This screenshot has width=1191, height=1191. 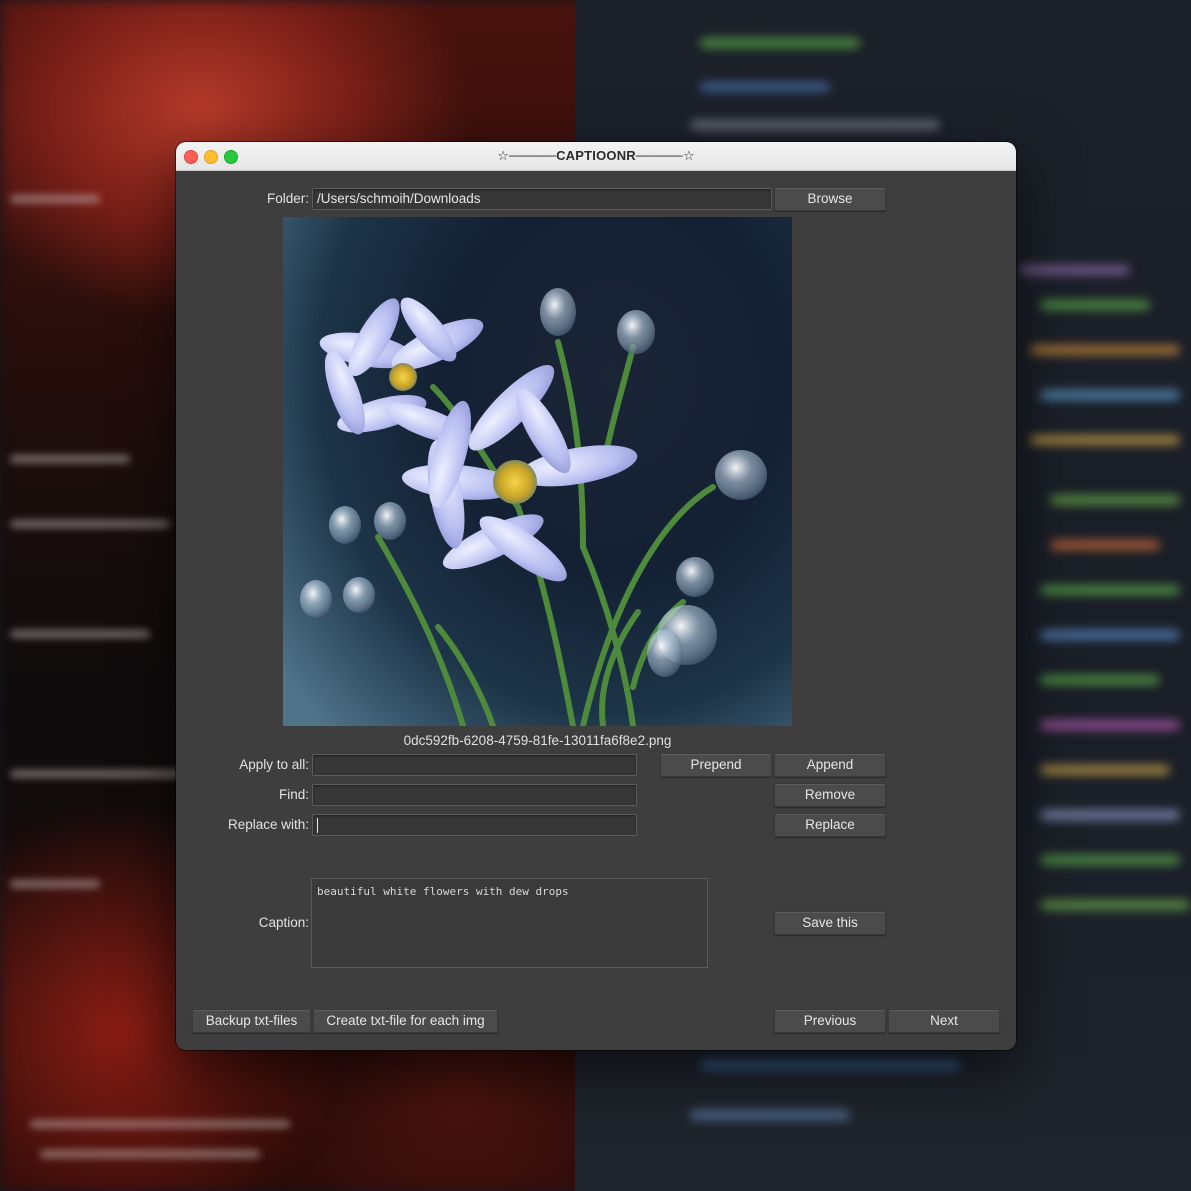 What do you see at coordinates (405, 1021) in the screenshot?
I see `create-txt-file-button: Create txt-file for each img` at bounding box center [405, 1021].